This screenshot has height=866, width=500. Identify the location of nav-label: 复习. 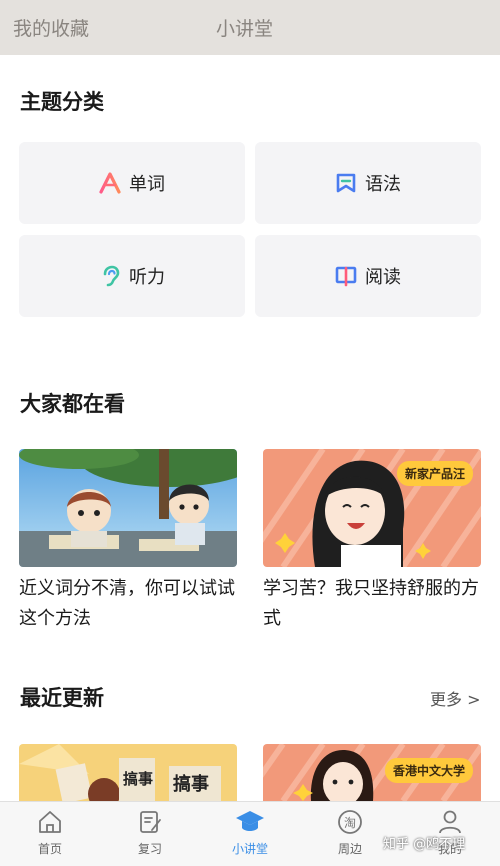
(149, 849).